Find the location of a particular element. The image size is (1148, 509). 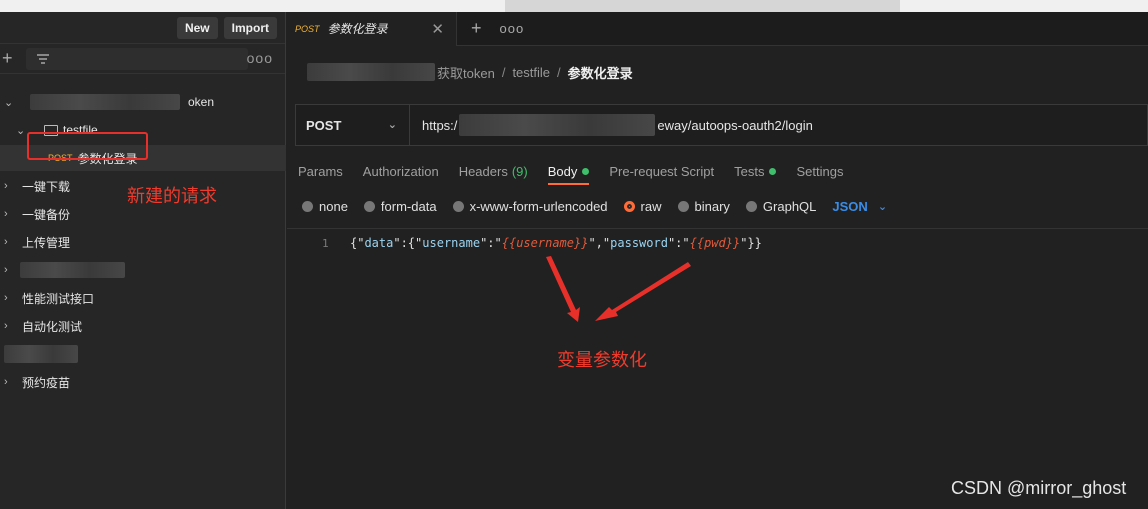

code-punct: "," is located at coordinates (599, 243).